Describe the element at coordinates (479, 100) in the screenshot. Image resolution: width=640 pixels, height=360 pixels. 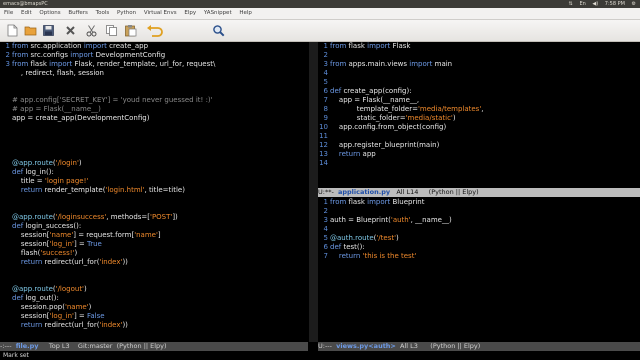
I see `code-line: 7 app = Flask(__name__,` at that location.